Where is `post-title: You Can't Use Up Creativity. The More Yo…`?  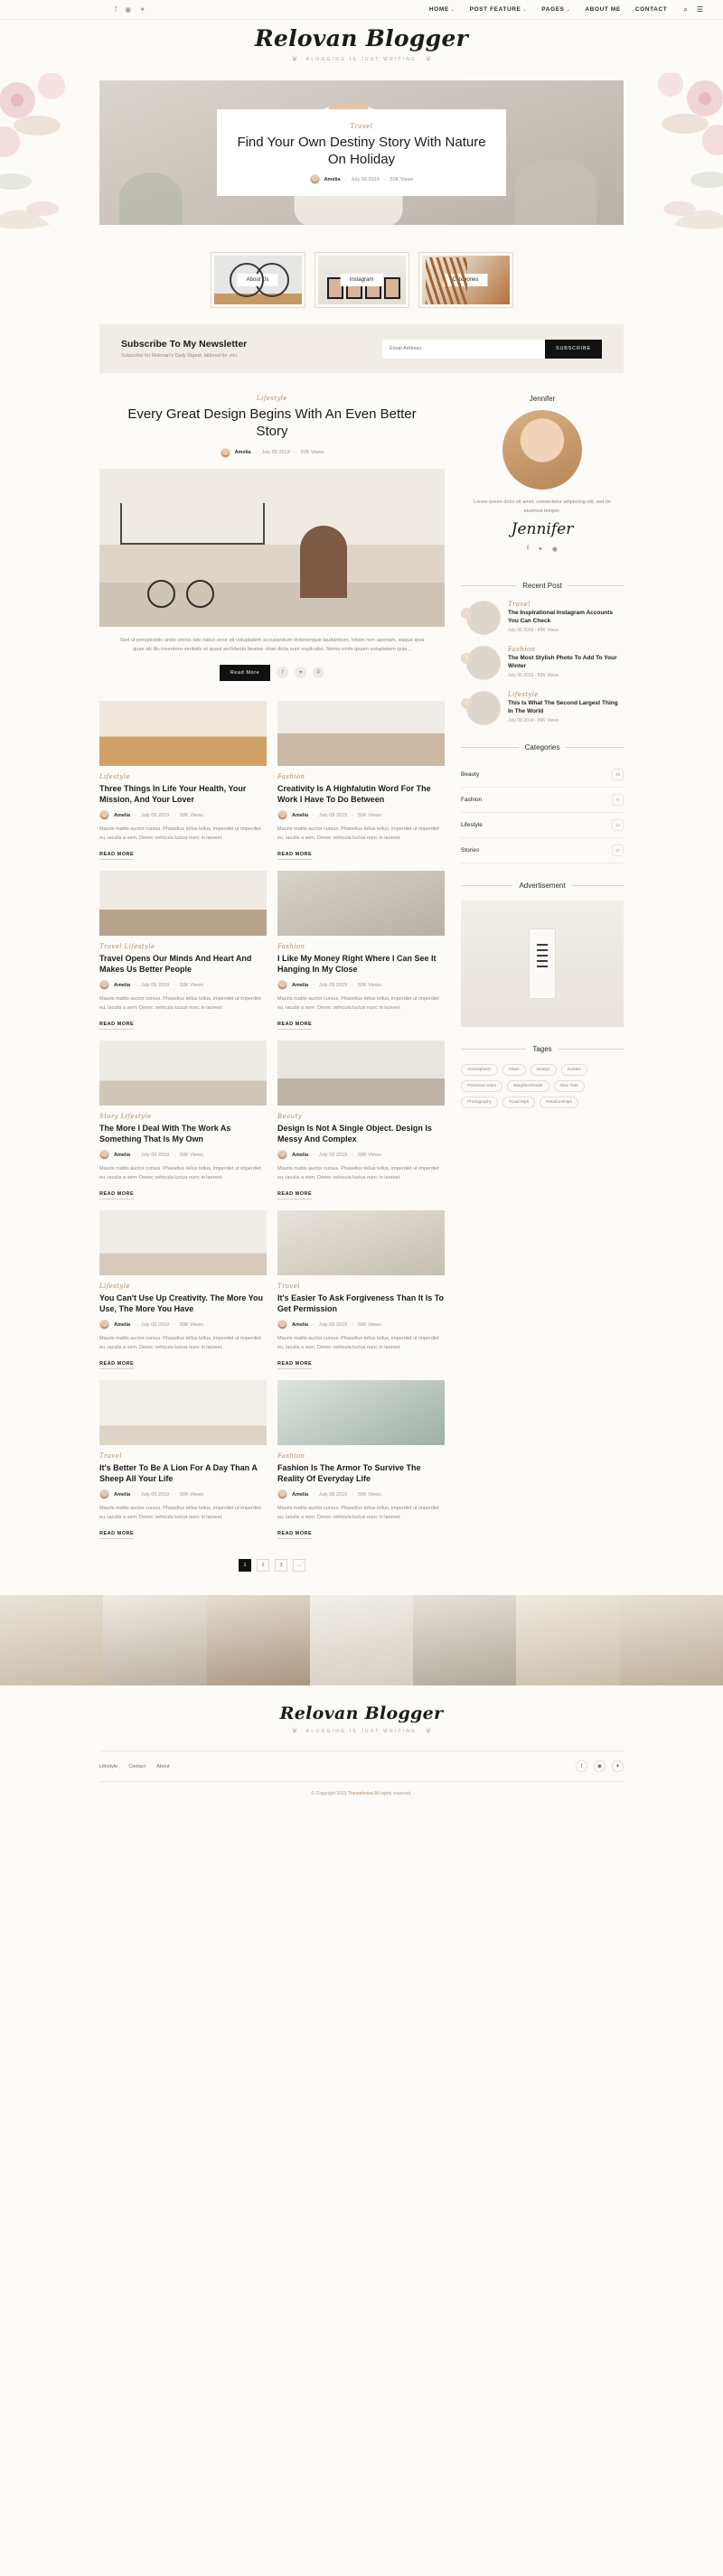 post-title: You Can't Use Up Creativity. The More Yo… is located at coordinates (183, 1303).